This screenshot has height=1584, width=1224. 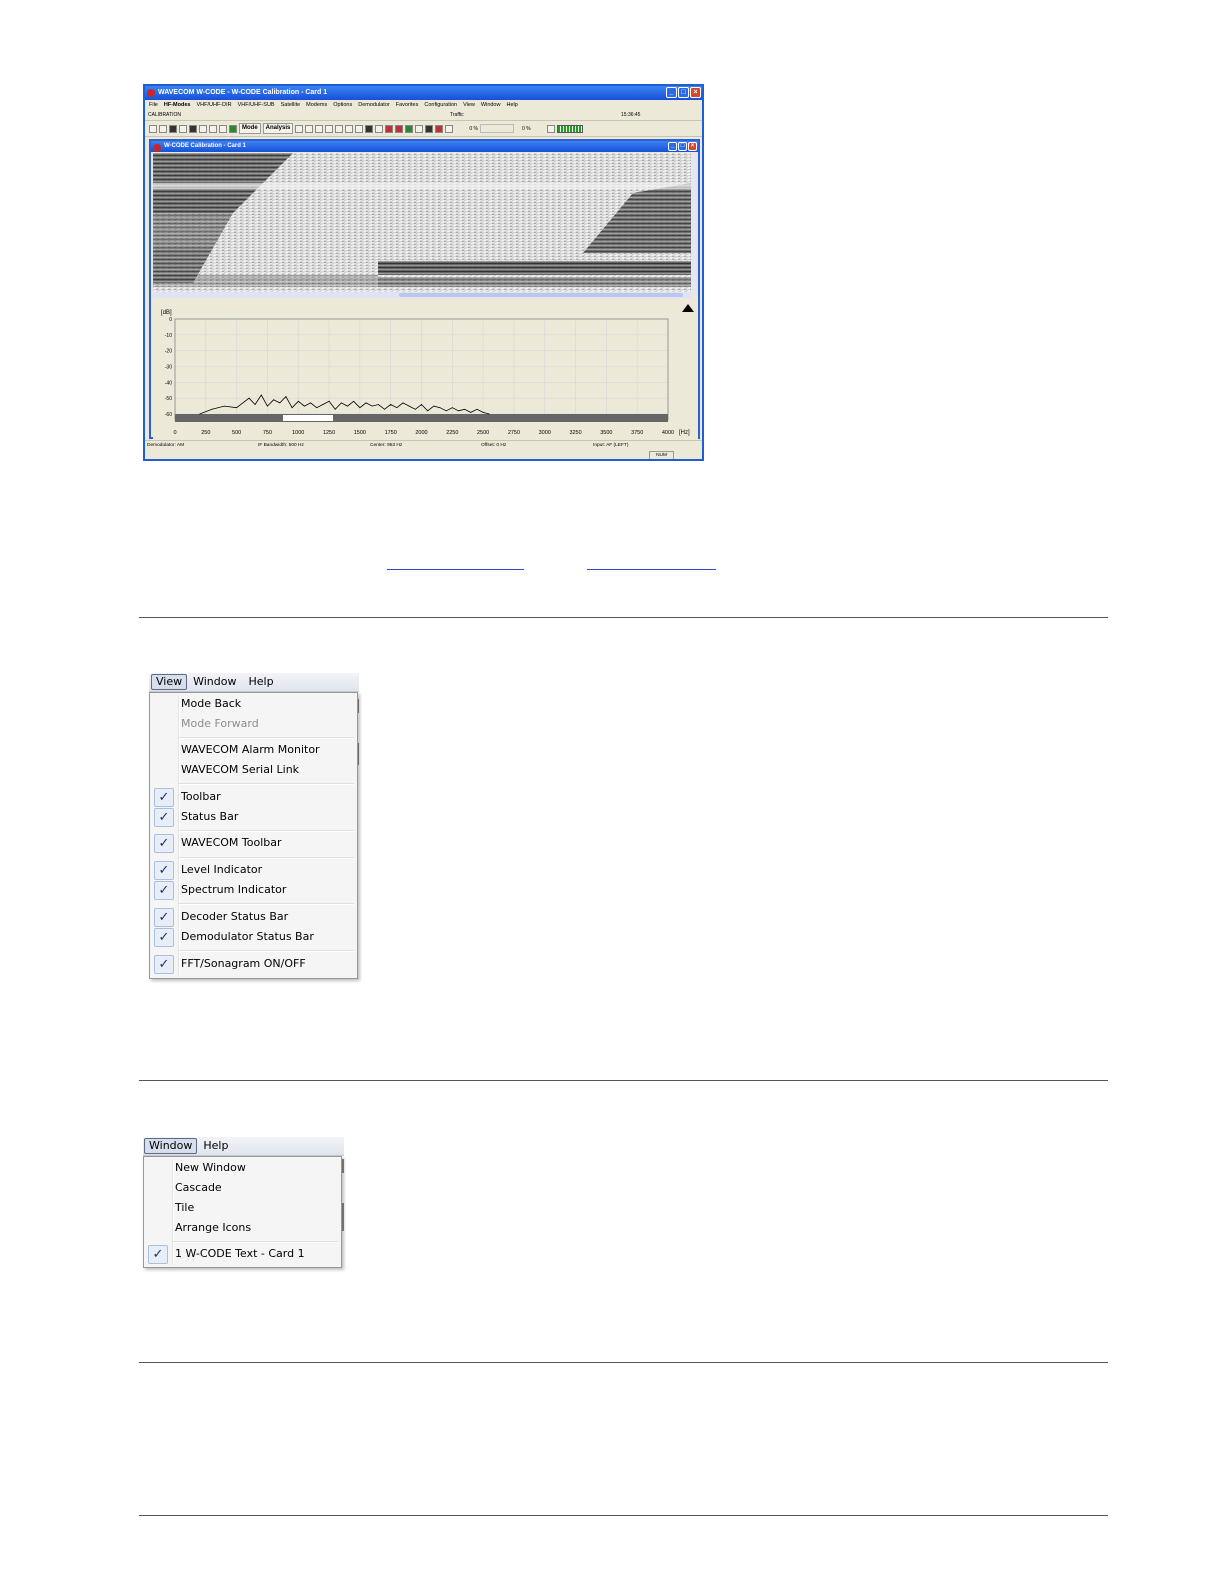 I want to click on menu-vhf-uhf-sub: VHF/UHF-SUB, so click(x=256, y=105).